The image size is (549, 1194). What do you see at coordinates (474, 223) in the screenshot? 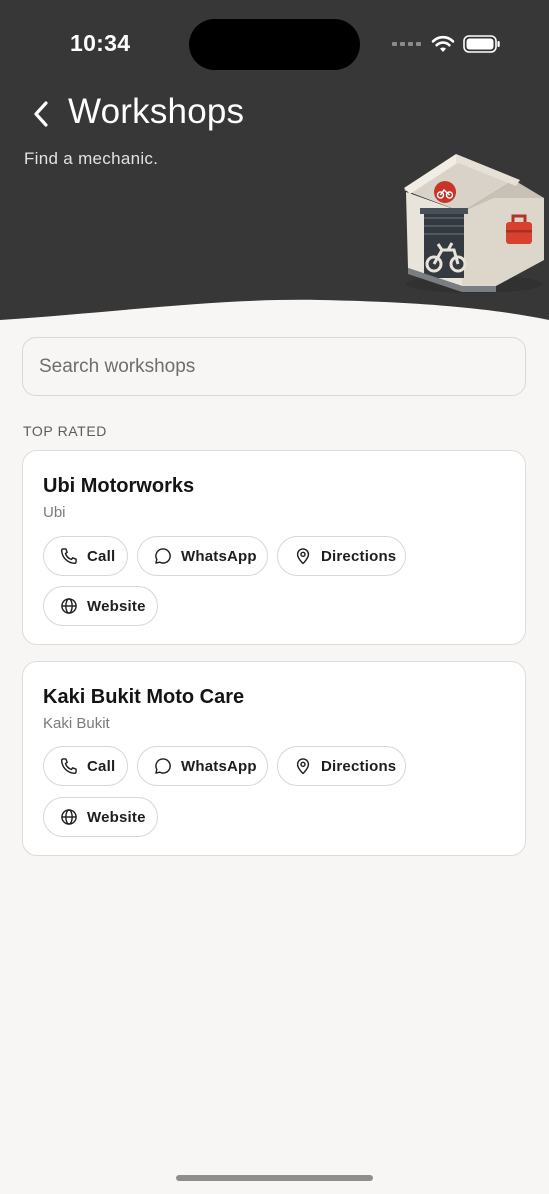
I see `garage-motorcycle-icon` at bounding box center [474, 223].